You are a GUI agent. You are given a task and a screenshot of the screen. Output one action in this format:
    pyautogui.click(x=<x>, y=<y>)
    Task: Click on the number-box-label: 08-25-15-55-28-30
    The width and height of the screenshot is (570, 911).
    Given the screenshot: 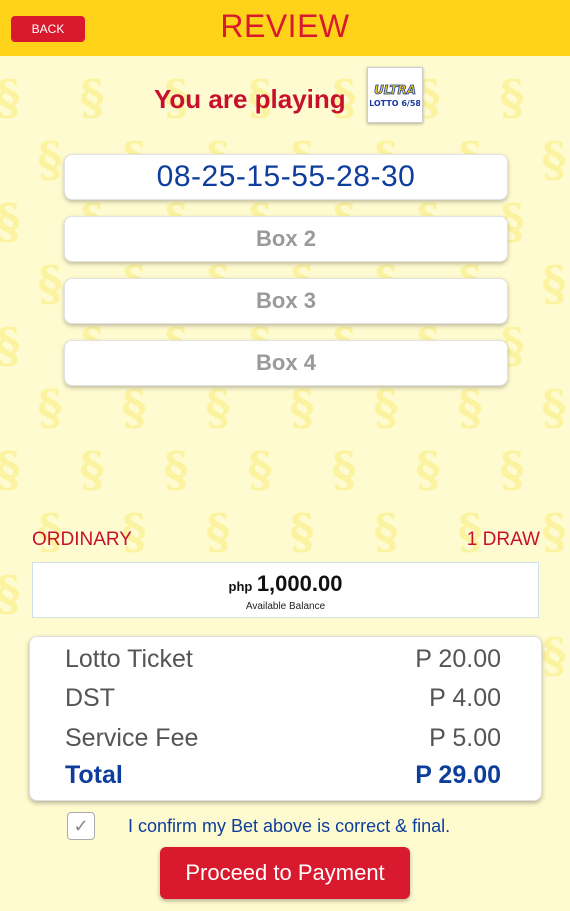 What is the action you would take?
    pyautogui.click(x=286, y=176)
    